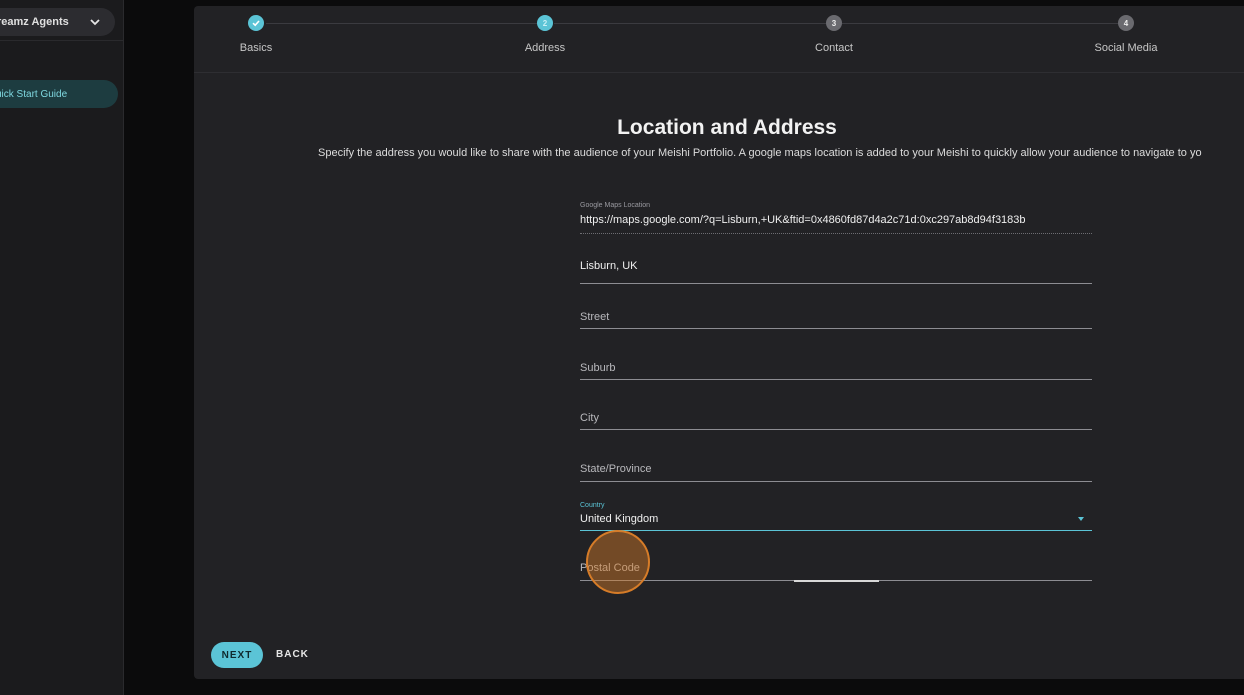 The width and height of the screenshot is (1244, 695). What do you see at coordinates (615, 205) in the screenshot?
I see `field-label: Google Maps Location` at bounding box center [615, 205].